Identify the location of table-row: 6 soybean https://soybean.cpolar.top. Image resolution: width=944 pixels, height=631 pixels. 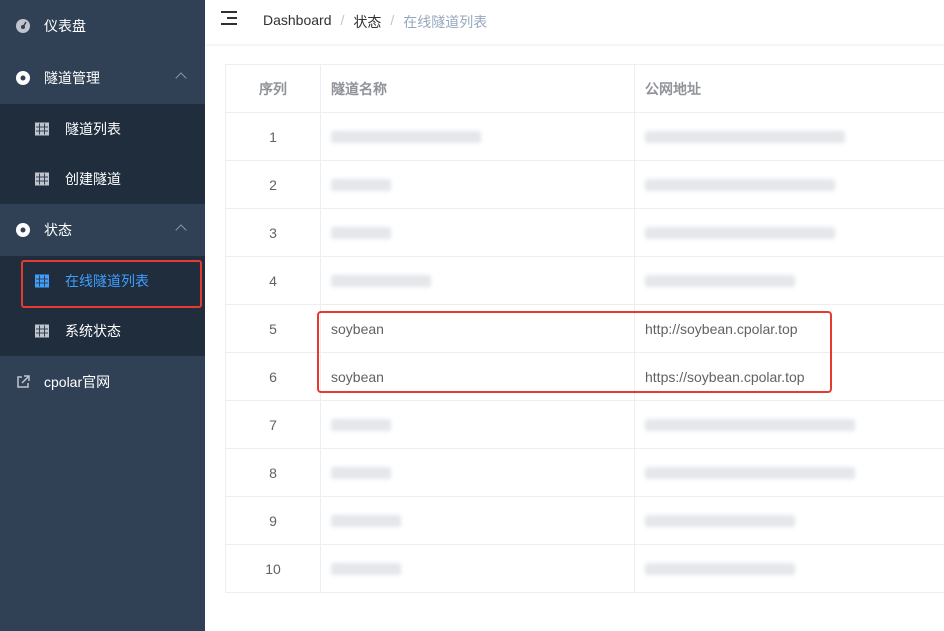
(585, 377).